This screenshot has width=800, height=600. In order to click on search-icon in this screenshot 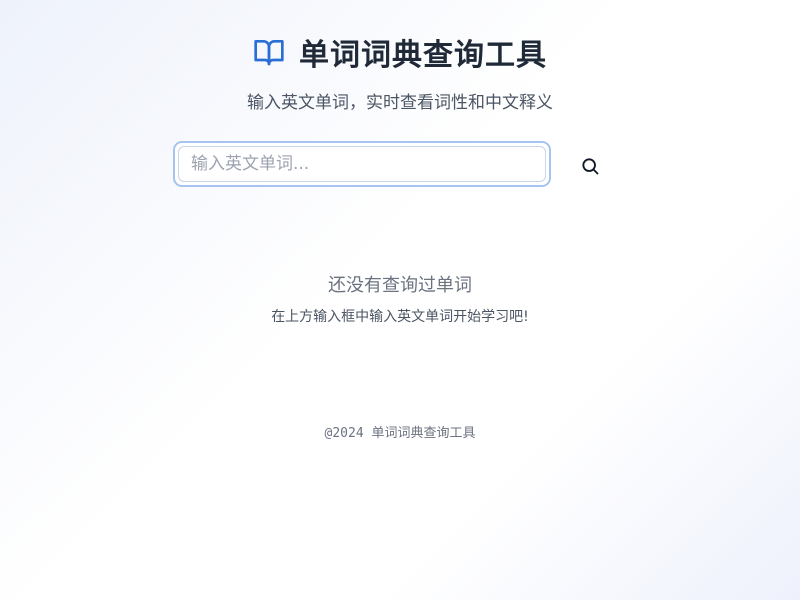, I will do `click(590, 166)`.